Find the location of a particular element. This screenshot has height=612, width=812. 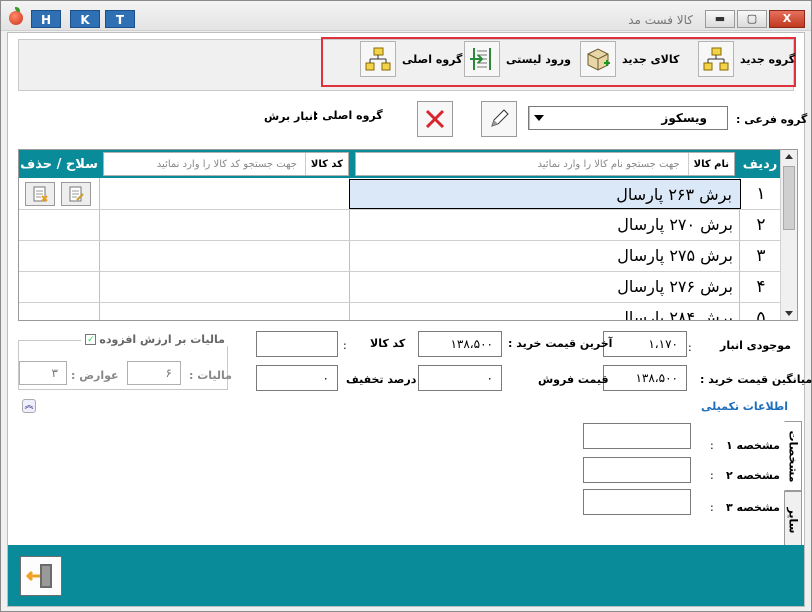

spec-1-field is located at coordinates (637, 436).